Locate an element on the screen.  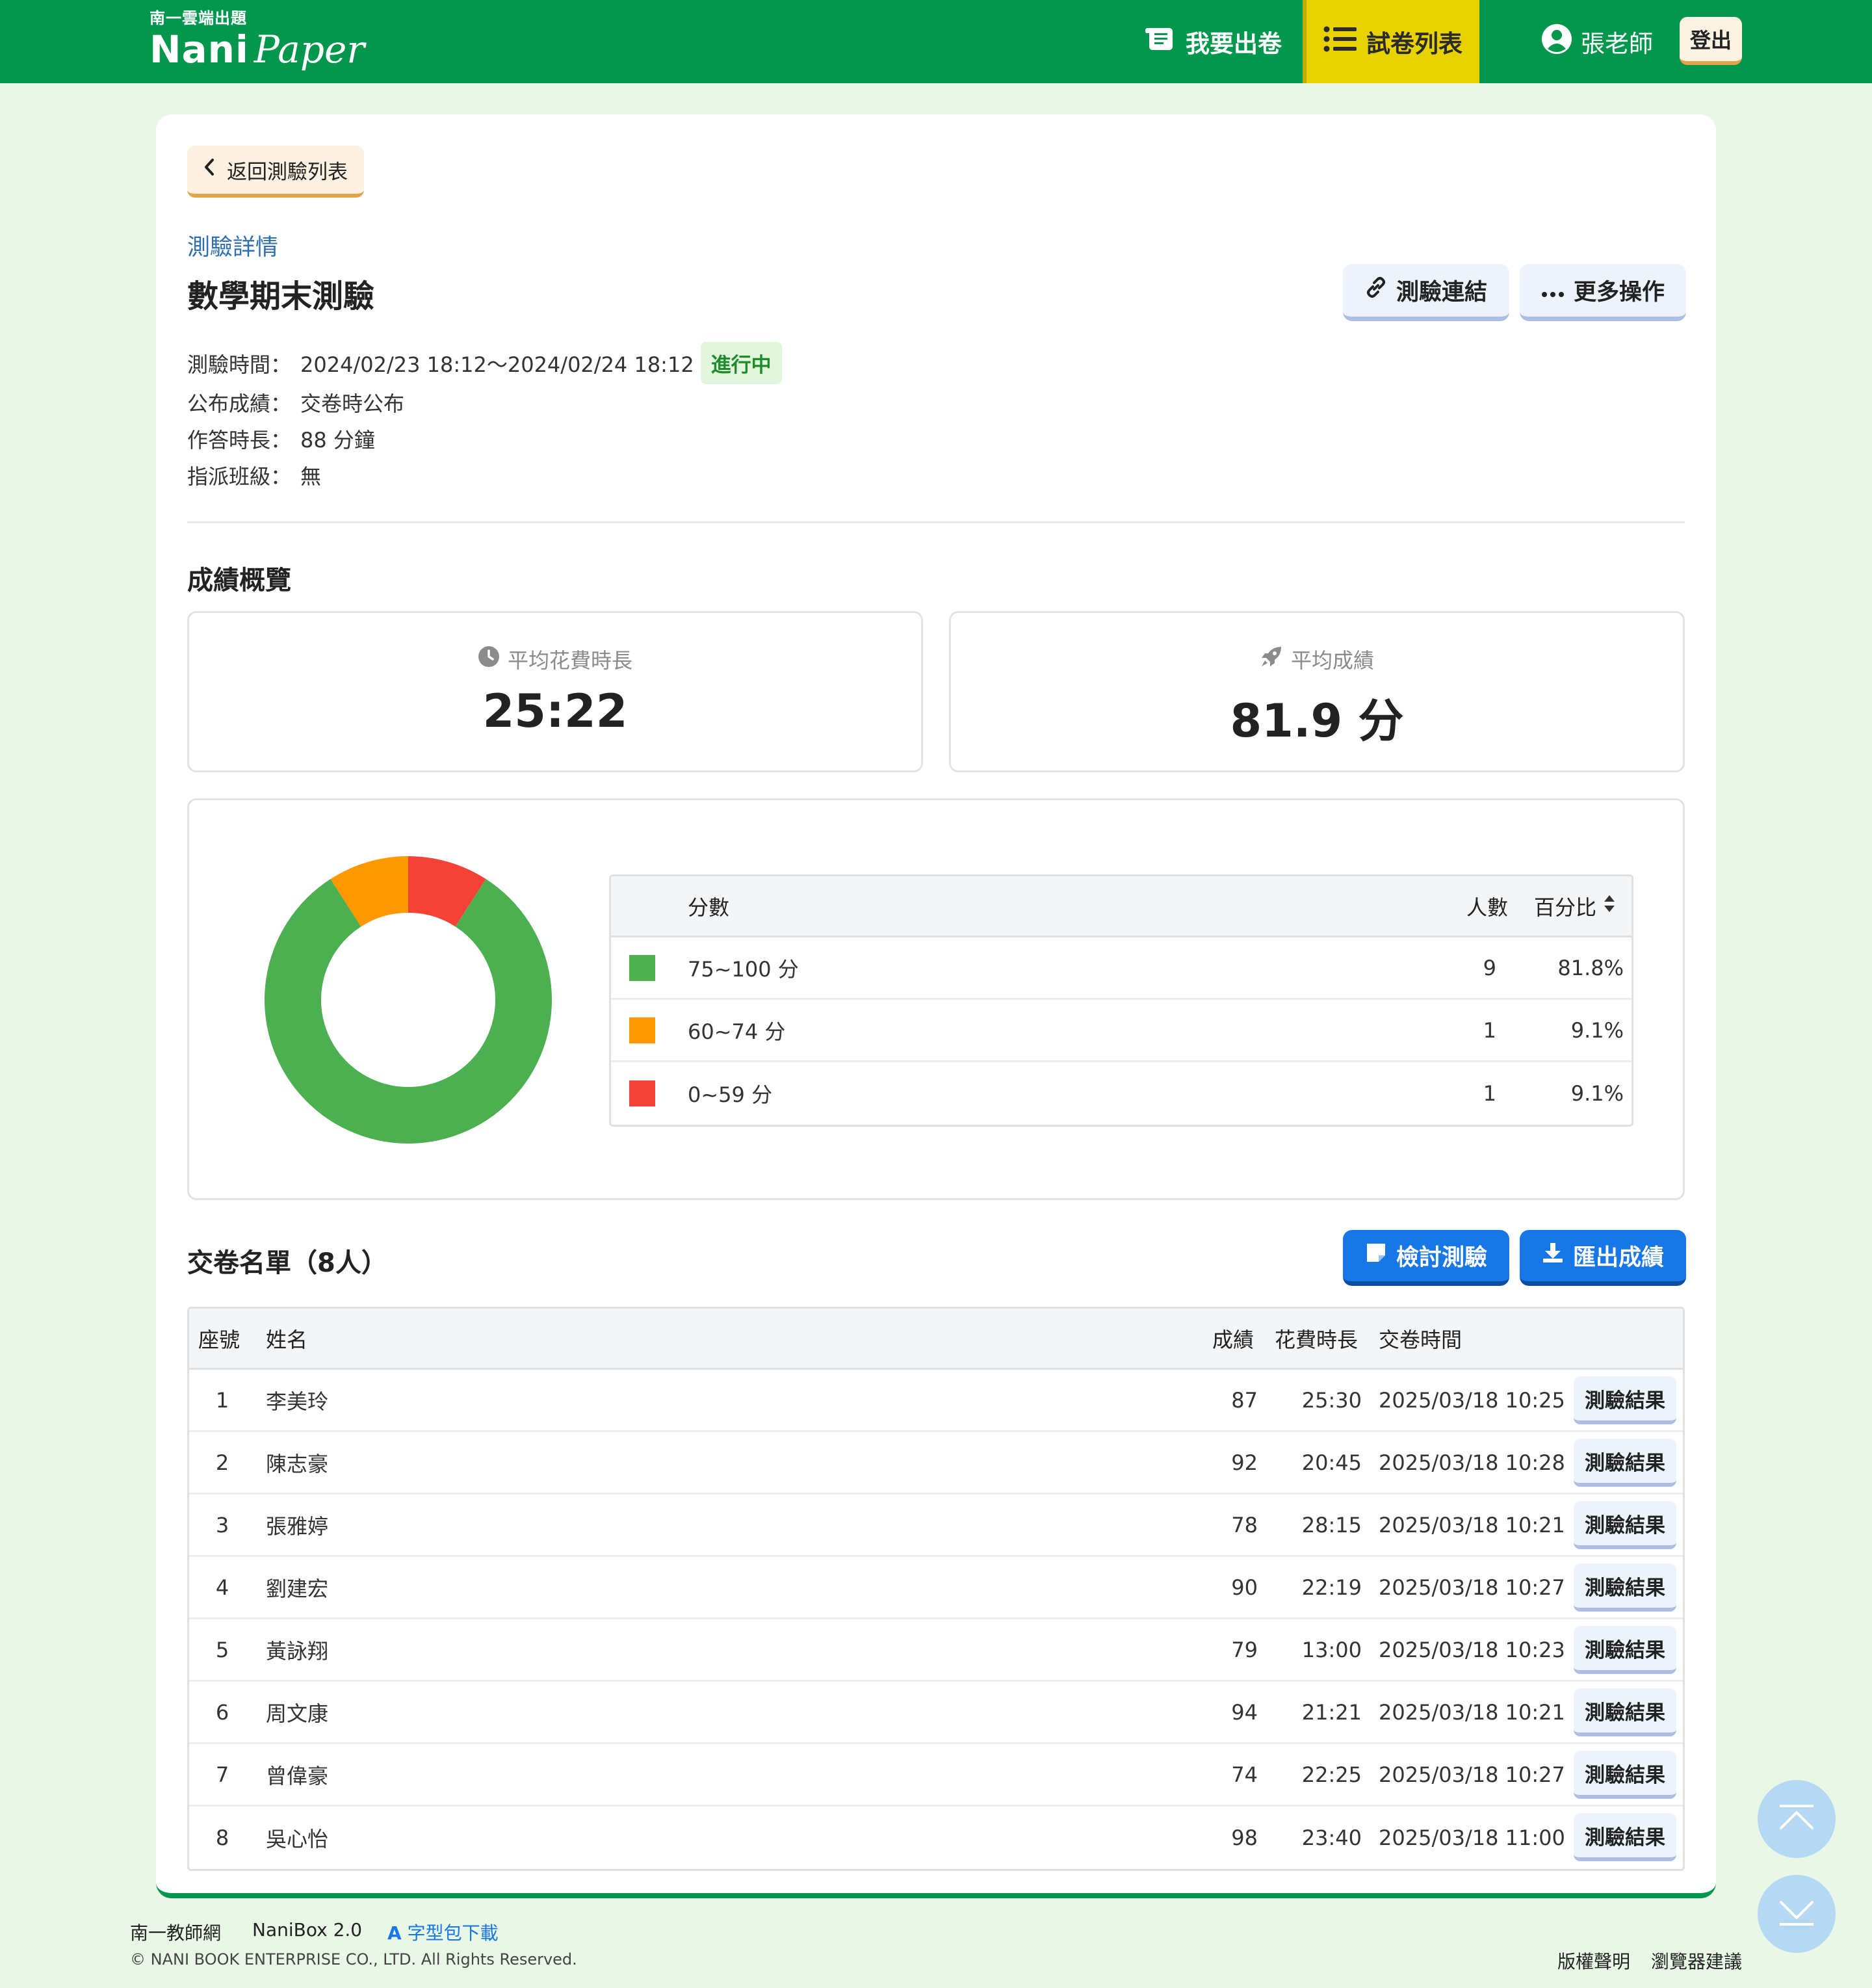
footer-link-teacher-net: 南一教師網 is located at coordinates (175, 1932).